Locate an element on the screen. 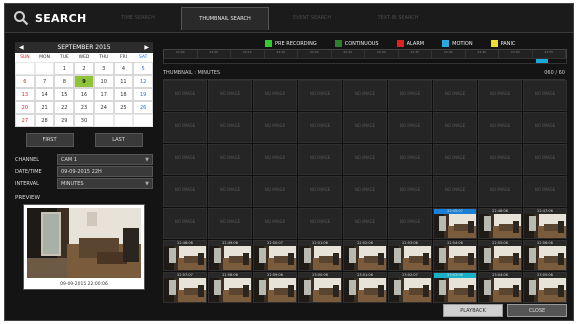  calendar-day: 6 is located at coordinates (25, 81).